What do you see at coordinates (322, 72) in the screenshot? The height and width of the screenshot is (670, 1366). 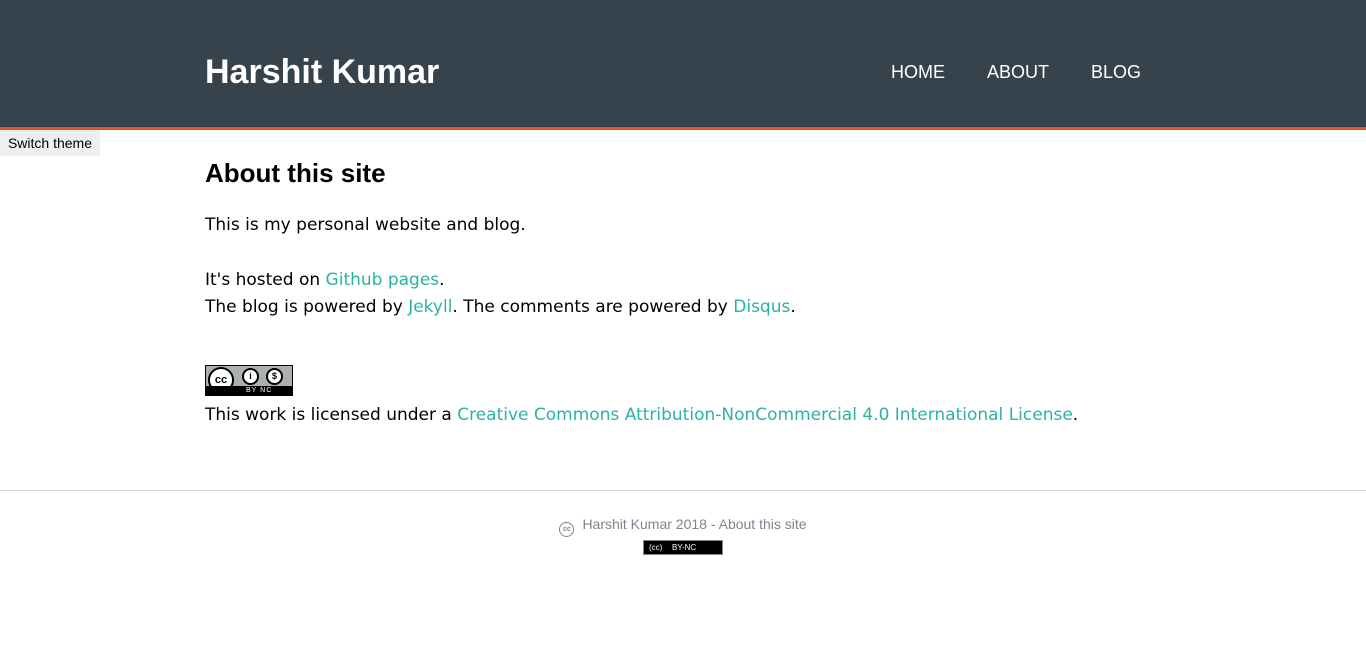 I see `site-title-link: Harshit Kumar` at bounding box center [322, 72].